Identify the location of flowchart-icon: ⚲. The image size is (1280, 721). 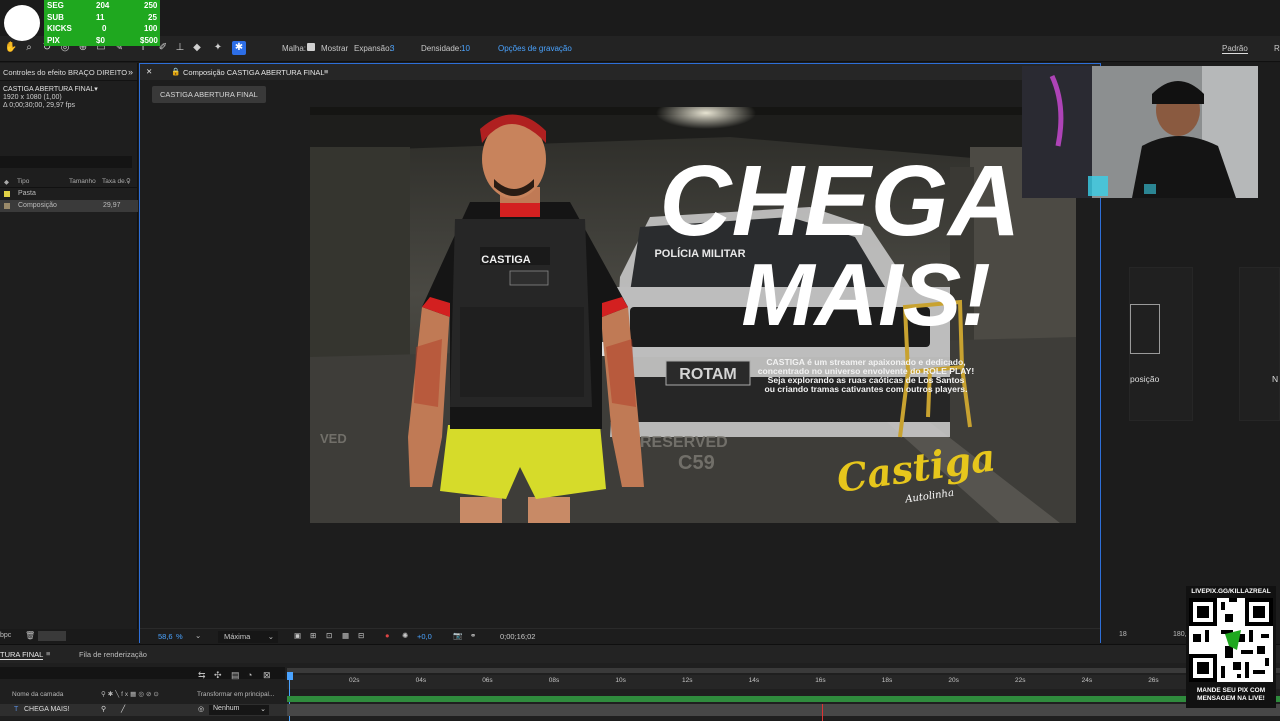
(128, 181).